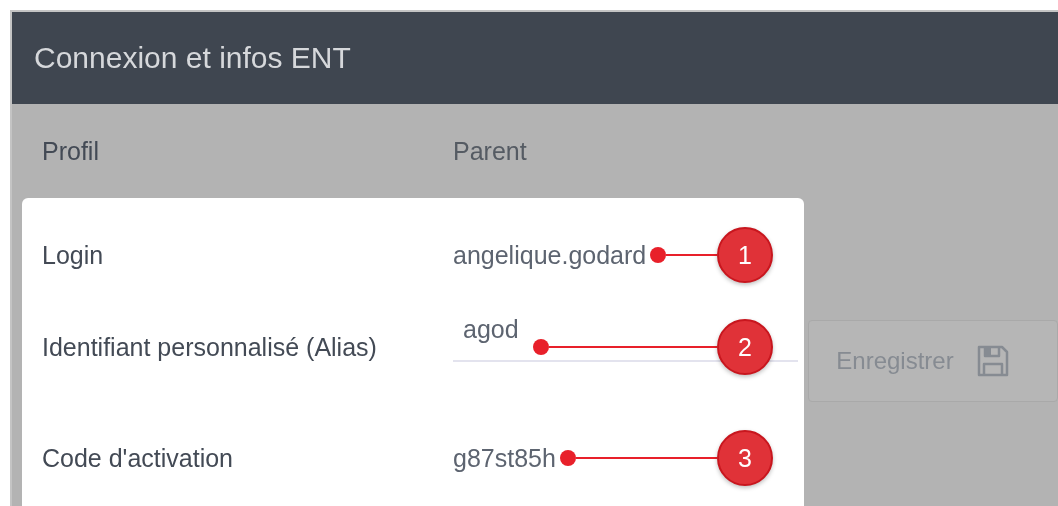 Image resolution: width=1058 pixels, height=506 pixels. What do you see at coordinates (550, 255) in the screenshot?
I see `field-value: angelique.godard` at bounding box center [550, 255].